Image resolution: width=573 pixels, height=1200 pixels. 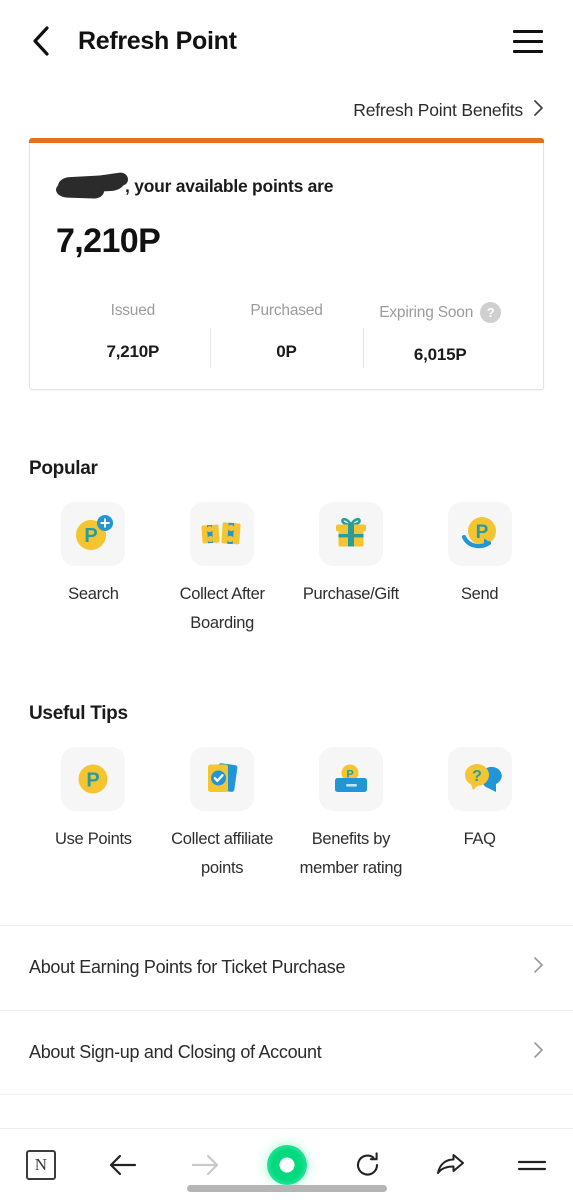 I want to click on point-coin-plus-icon: P, so click(x=93, y=534).